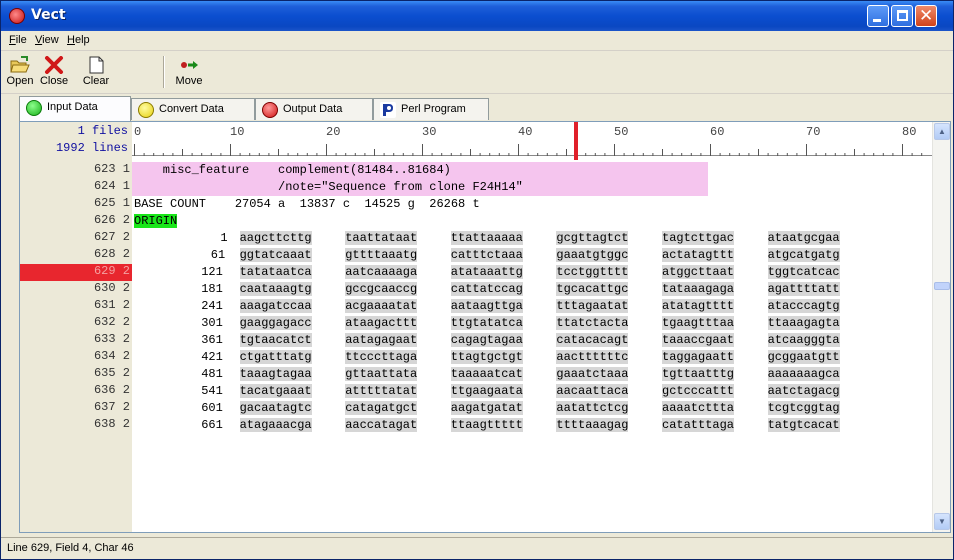 The width and height of the screenshot is (954, 560). Describe the element at coordinates (224, 238) in the screenshot. I see `sequence-offset: 1` at that location.